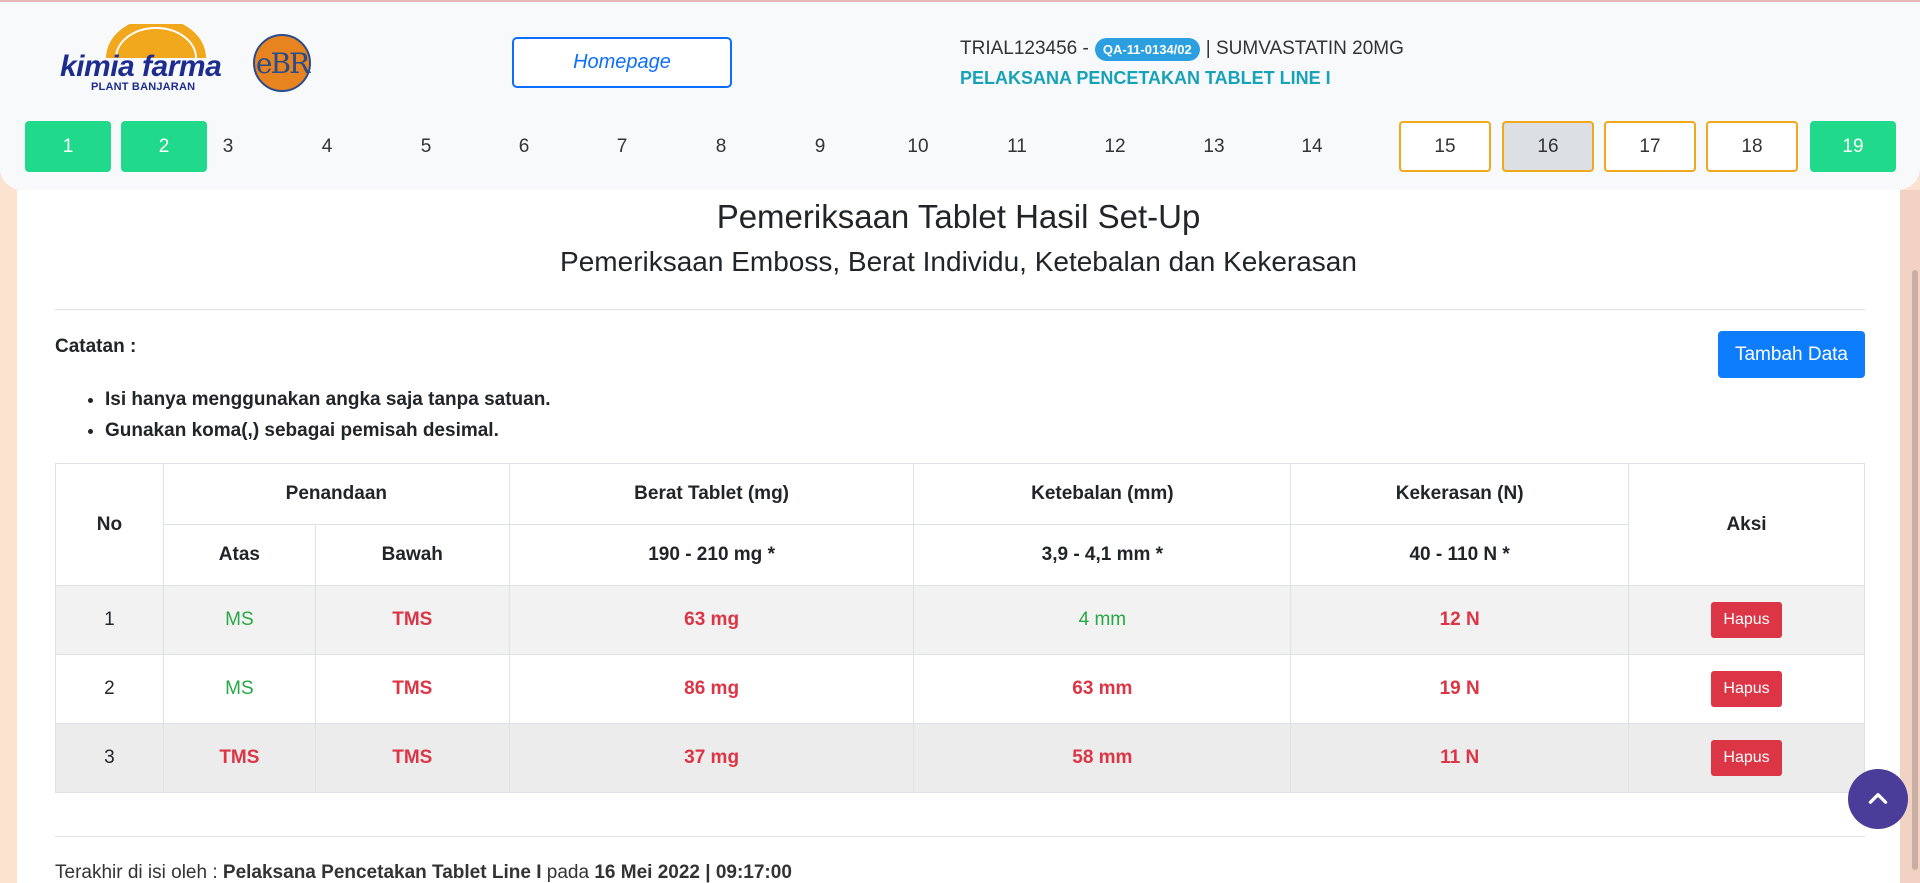 The width and height of the screenshot is (1920, 883). What do you see at coordinates (109, 758) in the screenshot?
I see `cell-no: 3` at bounding box center [109, 758].